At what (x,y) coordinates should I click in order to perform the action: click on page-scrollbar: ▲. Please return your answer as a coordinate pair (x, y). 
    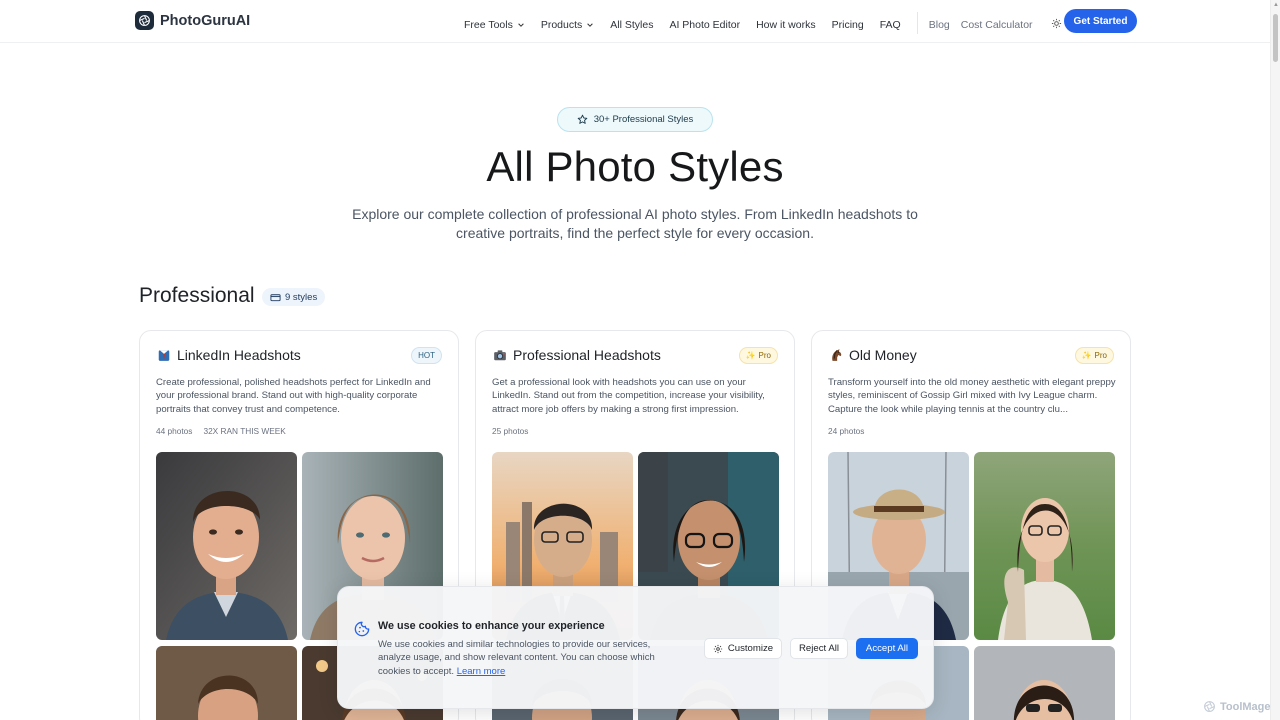
    Looking at the image, I should click on (1275, 360).